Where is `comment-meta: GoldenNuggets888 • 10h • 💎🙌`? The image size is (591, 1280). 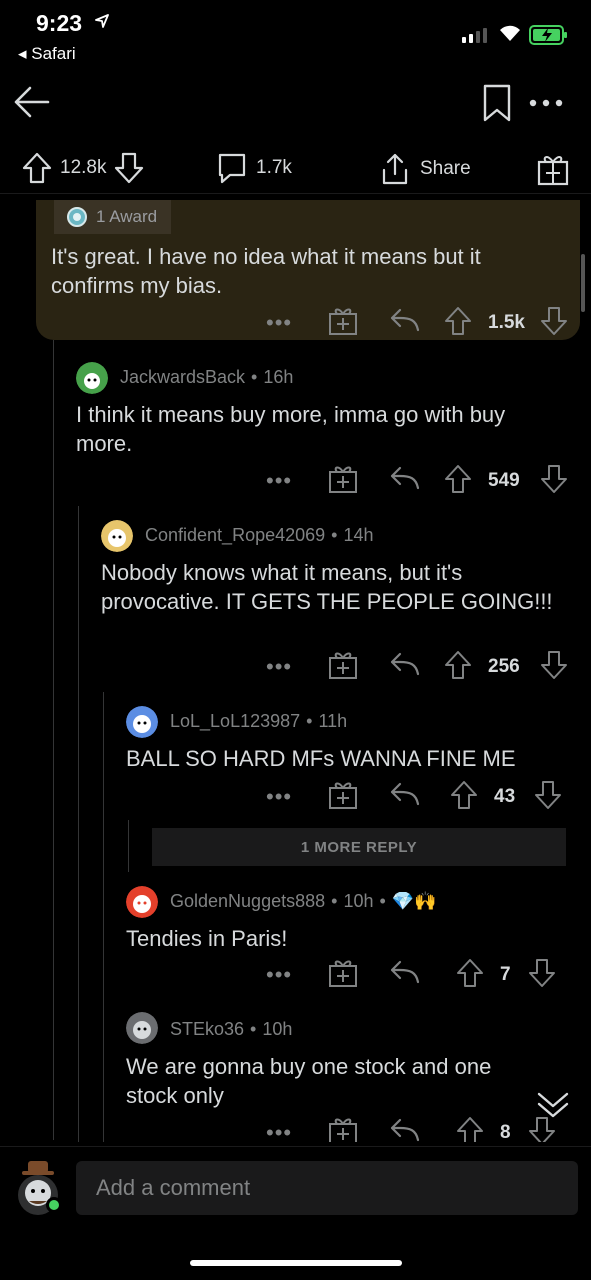
comment-meta: GoldenNuggets888 • 10h • 💎🙌 is located at coordinates (303, 901).